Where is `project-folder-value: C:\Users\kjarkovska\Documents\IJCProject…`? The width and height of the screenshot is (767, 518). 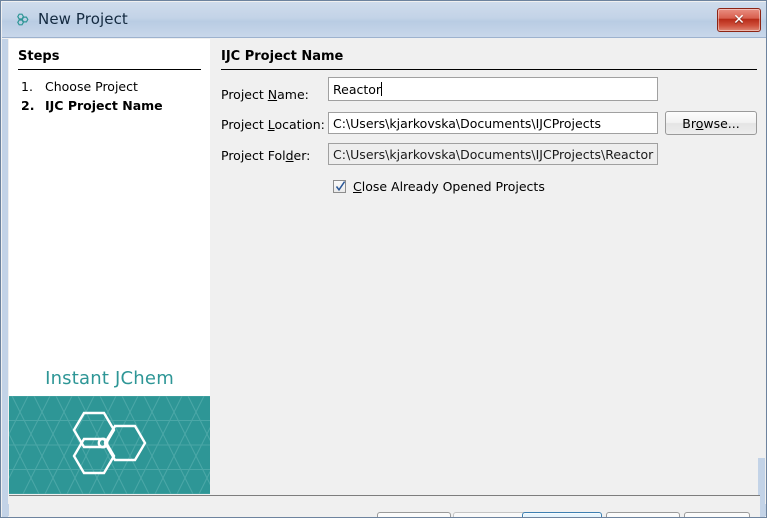 project-folder-value: C:\Users\kjarkovska\Documents\IJCProject… is located at coordinates (493, 154).